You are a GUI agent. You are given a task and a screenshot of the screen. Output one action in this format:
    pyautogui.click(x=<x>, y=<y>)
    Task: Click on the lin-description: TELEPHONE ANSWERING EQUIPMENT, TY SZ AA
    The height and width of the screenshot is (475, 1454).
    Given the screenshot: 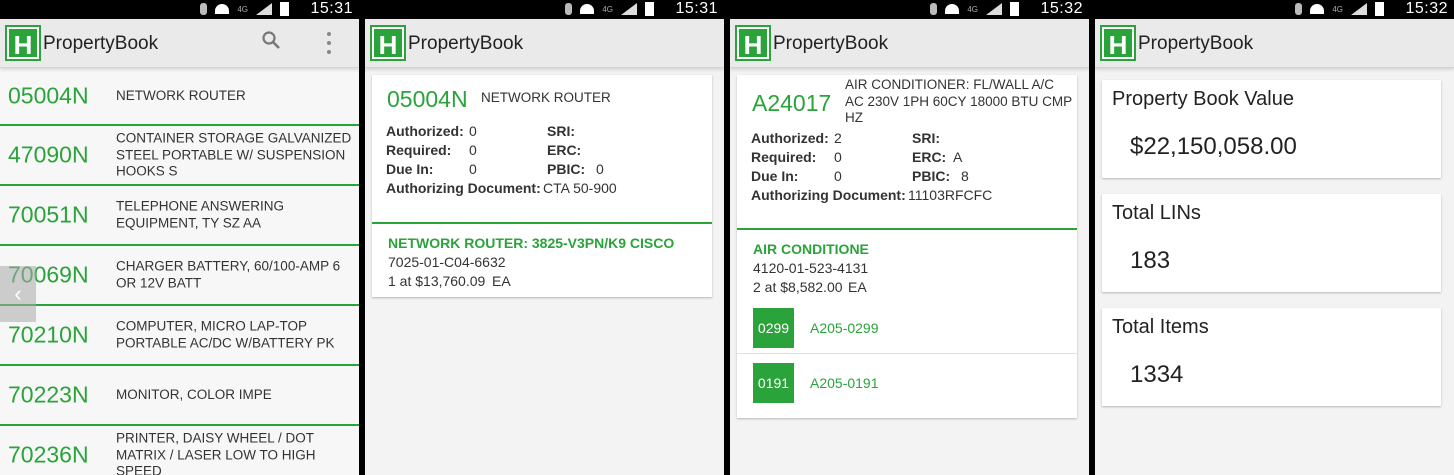 What is the action you would take?
    pyautogui.click(x=200, y=214)
    